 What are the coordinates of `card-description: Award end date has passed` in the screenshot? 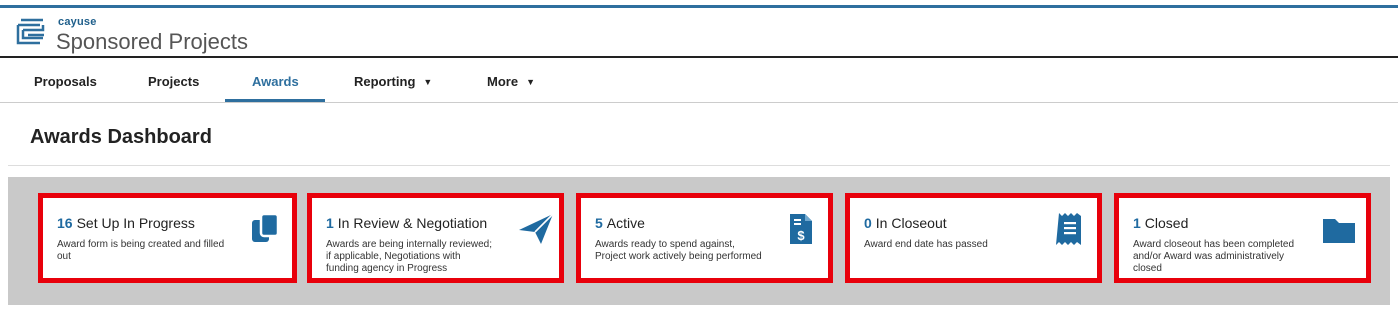 It's located at (926, 245).